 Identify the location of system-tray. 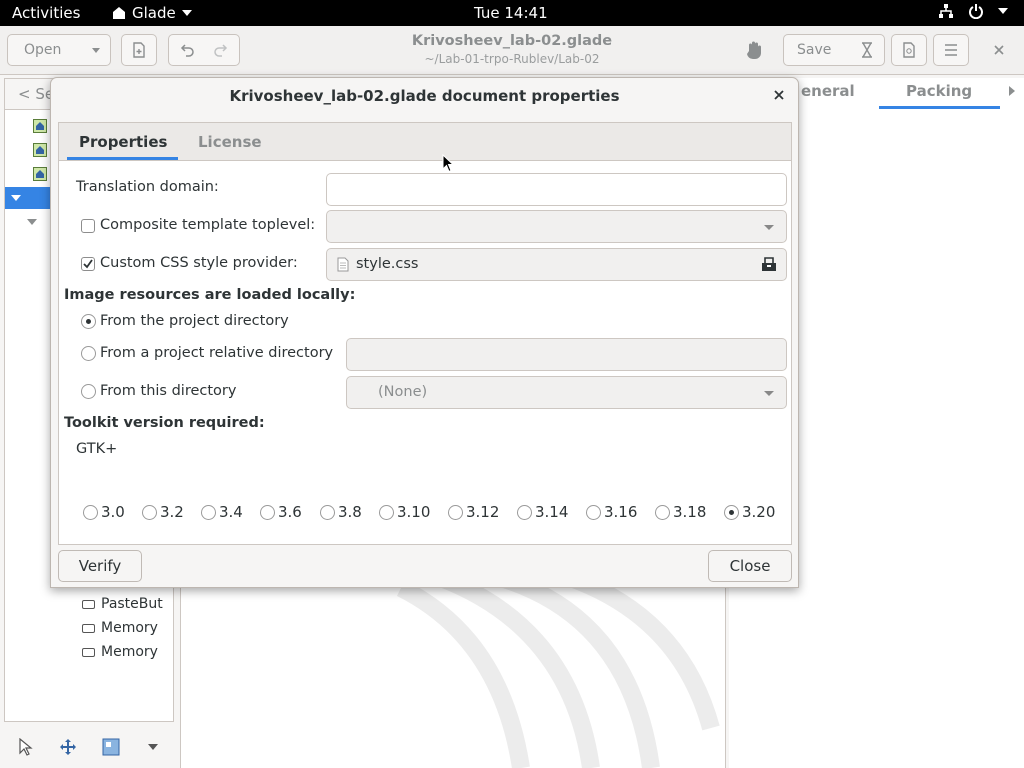
(973, 11).